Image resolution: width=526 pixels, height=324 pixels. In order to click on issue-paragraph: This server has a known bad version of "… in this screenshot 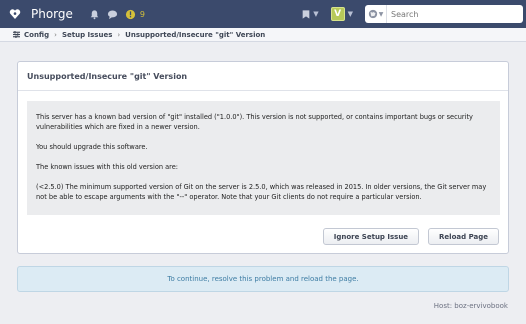, I will do `click(254, 122)`.